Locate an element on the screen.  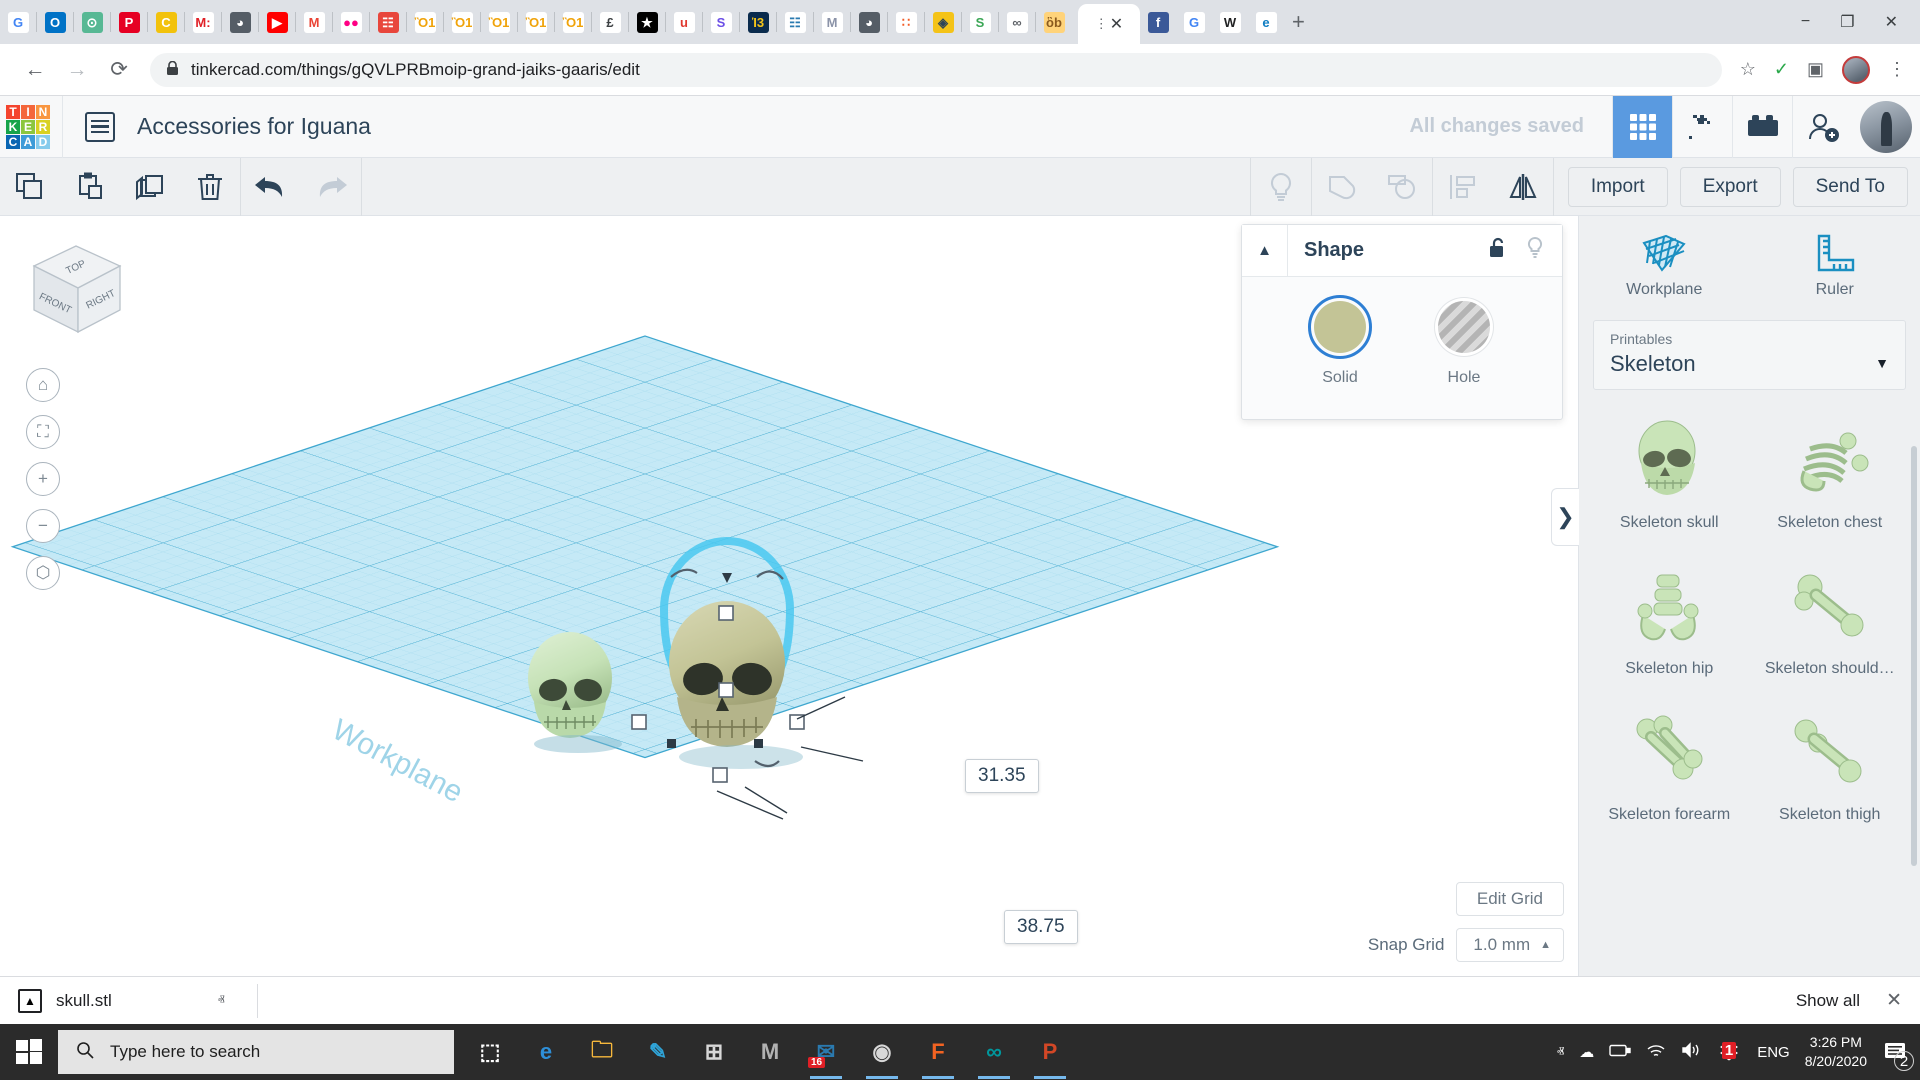
shape-item-skeleton-skull: Skeleton skull is located at coordinates (1669, 474).